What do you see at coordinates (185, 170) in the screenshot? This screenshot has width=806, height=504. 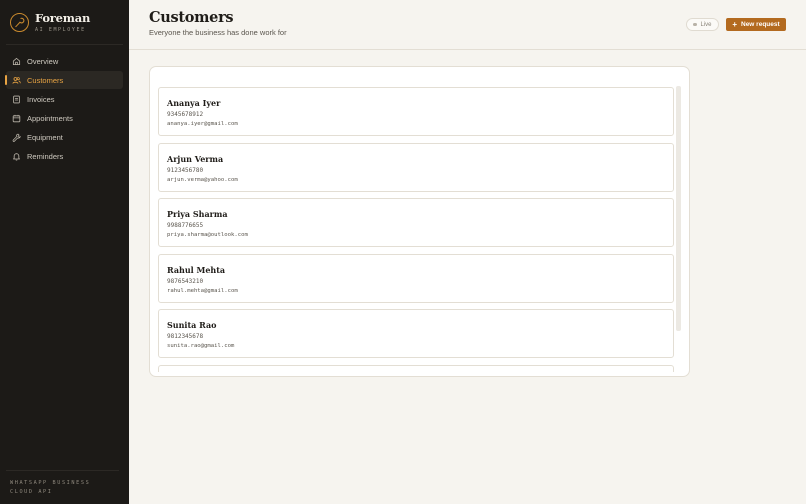 I see `customer-phone: 9123456780` at bounding box center [185, 170].